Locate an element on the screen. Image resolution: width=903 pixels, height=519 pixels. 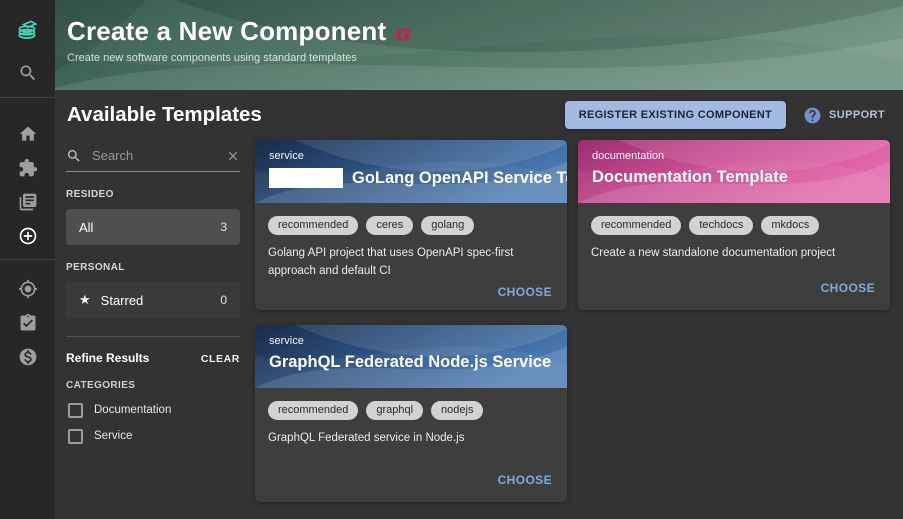
sidebar-item-create is located at coordinates (27, 236).